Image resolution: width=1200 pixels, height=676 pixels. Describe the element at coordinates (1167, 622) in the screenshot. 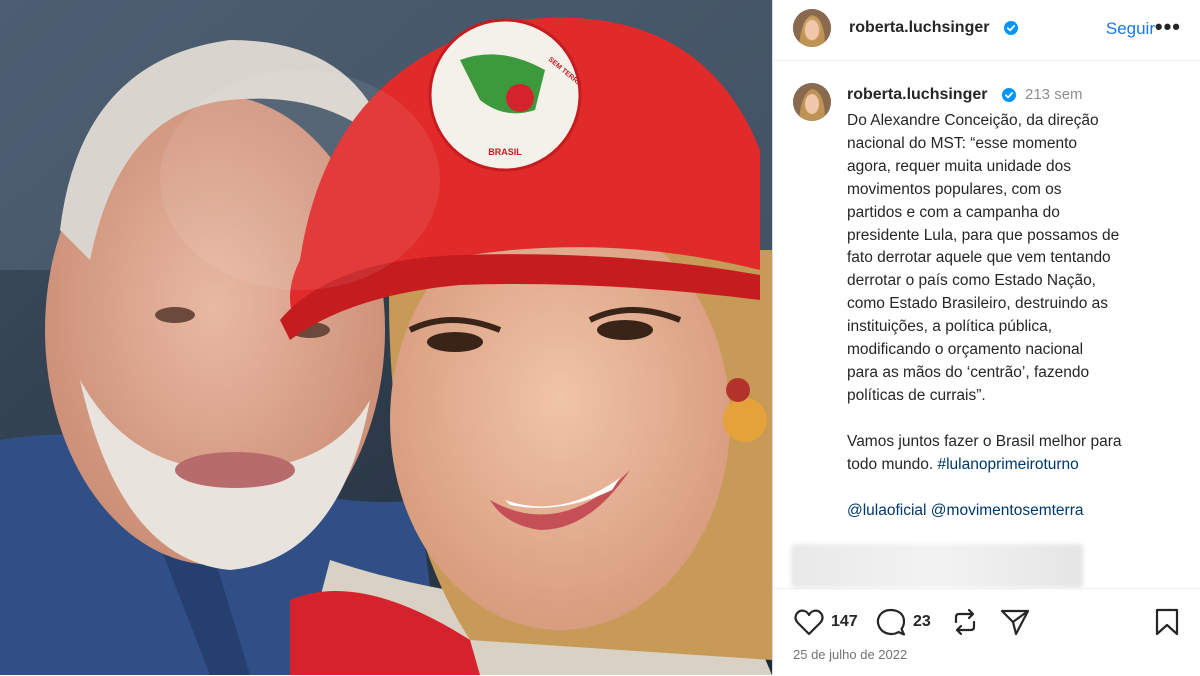

I see `save-bookmark-icon` at that location.